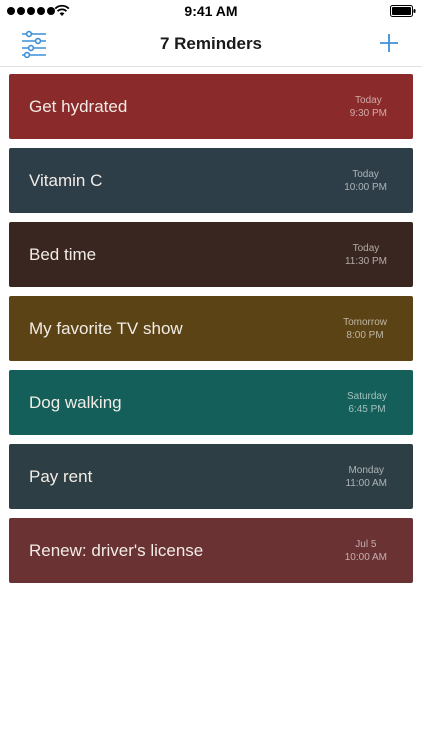 The image size is (422, 750). I want to click on page-title: 7 Reminders, so click(211, 43).